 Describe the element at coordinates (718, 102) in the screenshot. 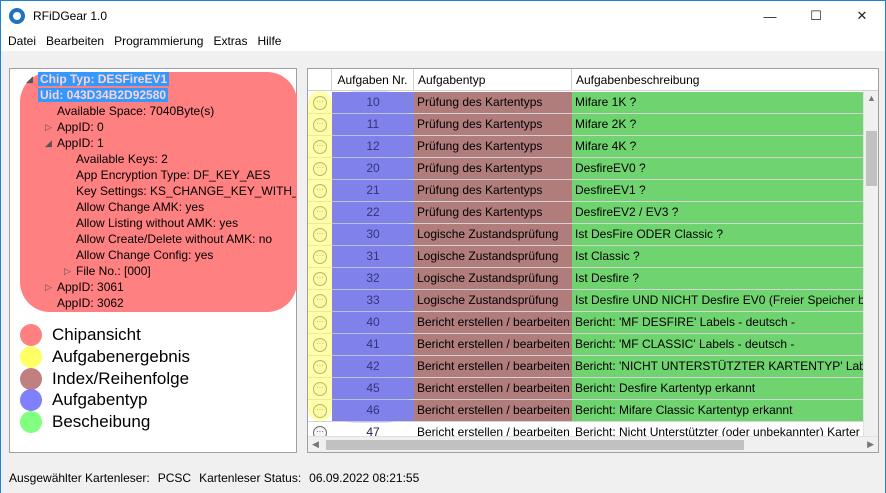

I see `task-desc-cell: Mifare 1K ?` at that location.